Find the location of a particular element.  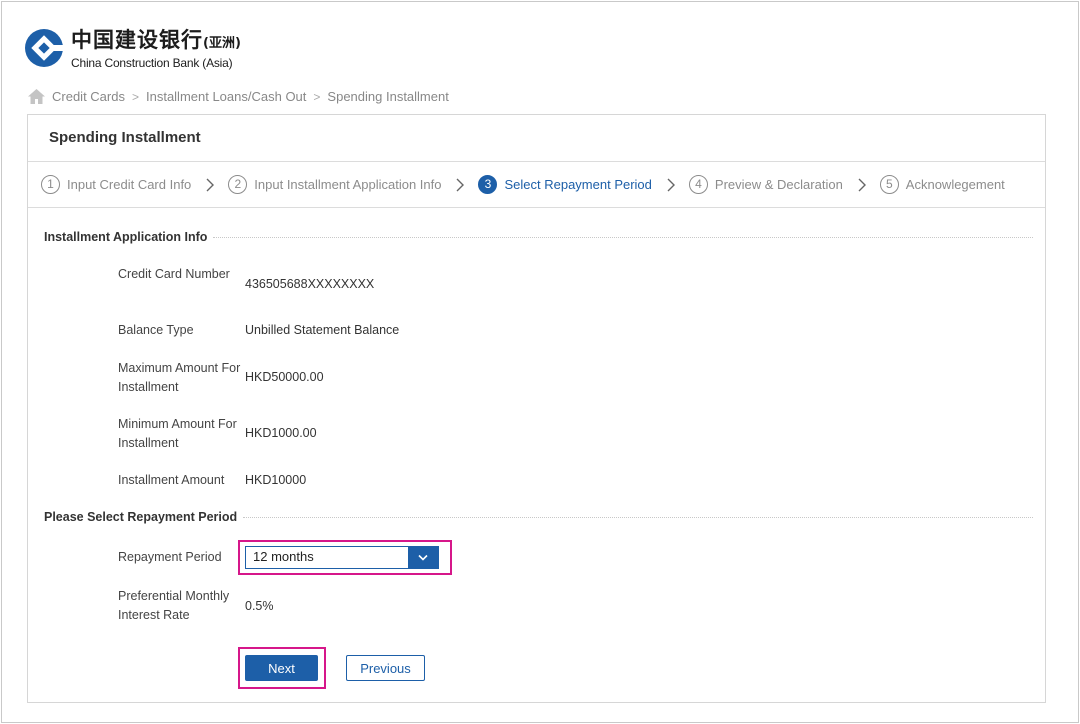

maximum-amount-value: HKD50000.00 is located at coordinates (284, 377).